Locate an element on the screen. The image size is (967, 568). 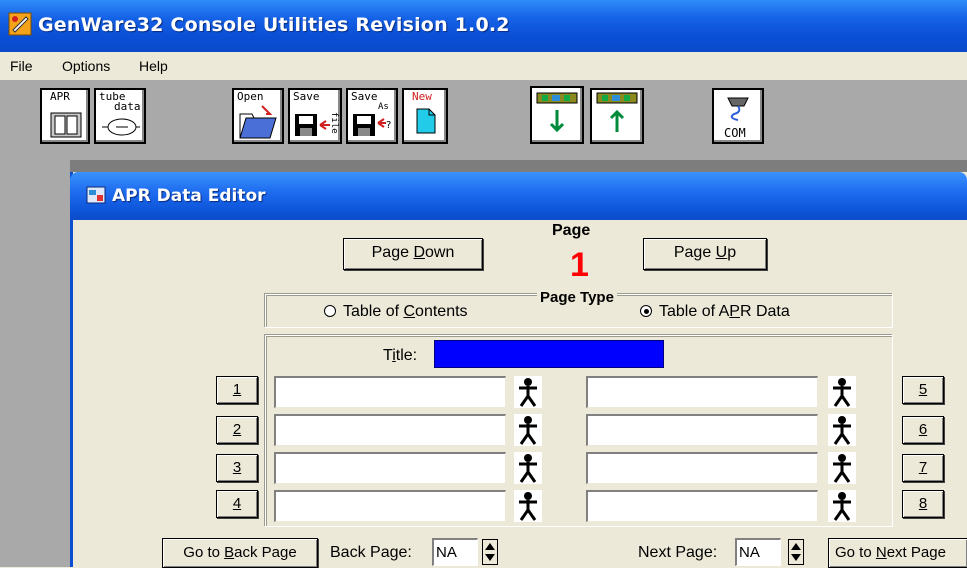
save-button: Save file is located at coordinates (315, 116).